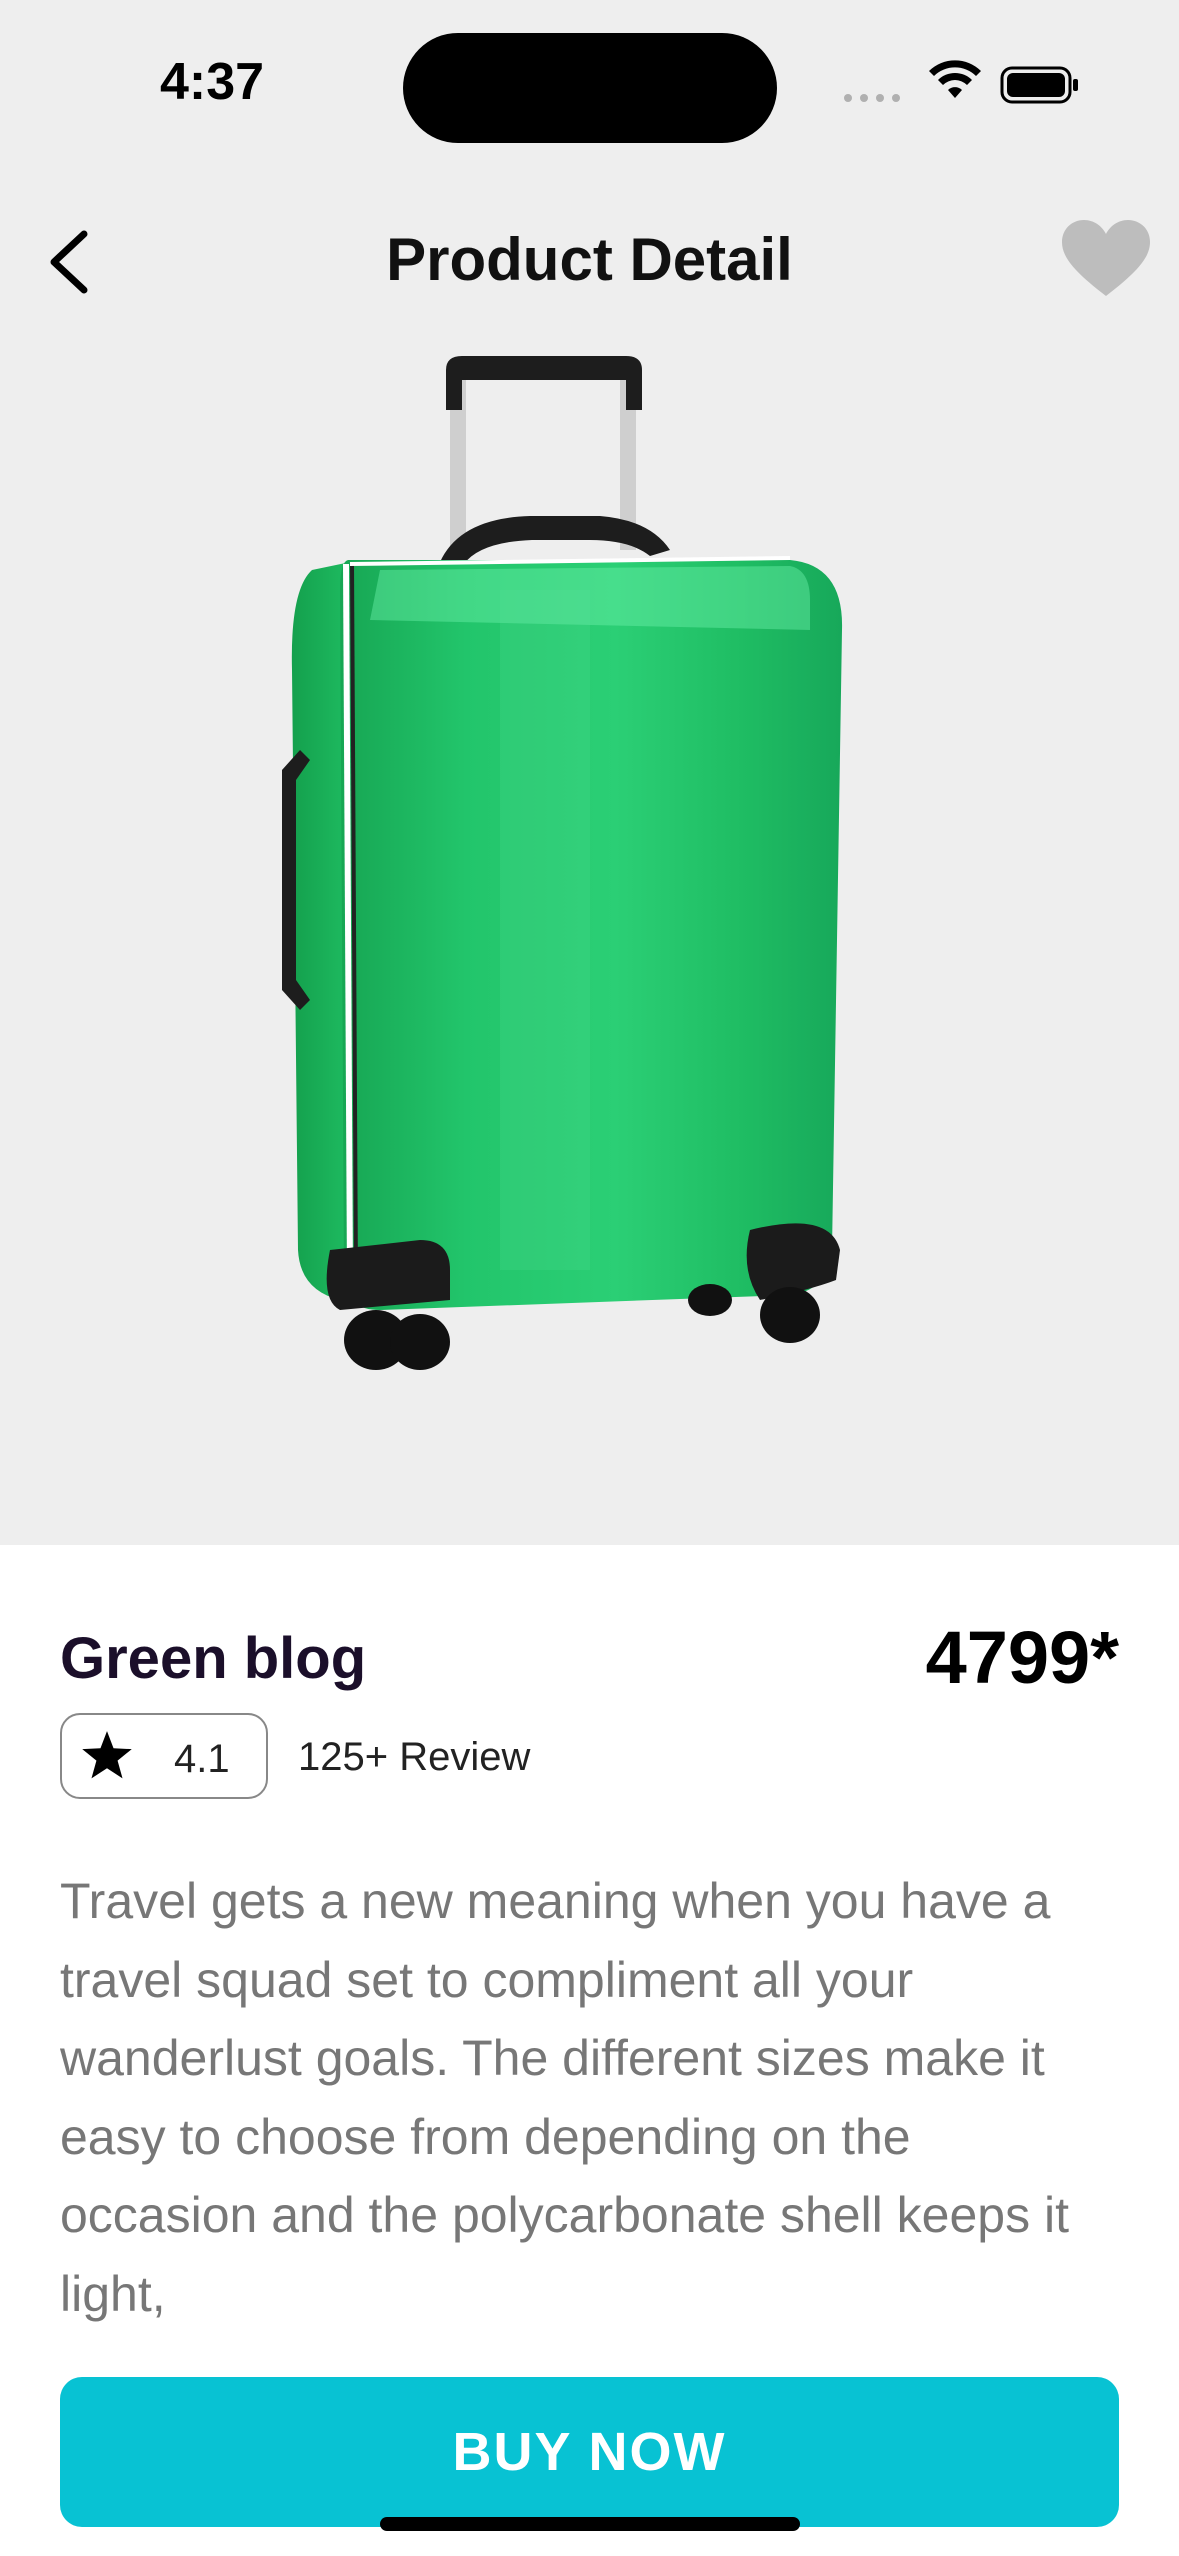 Image resolution: width=1179 pixels, height=2556 pixels. I want to click on buy-now-button: BUY NOW, so click(589, 2452).